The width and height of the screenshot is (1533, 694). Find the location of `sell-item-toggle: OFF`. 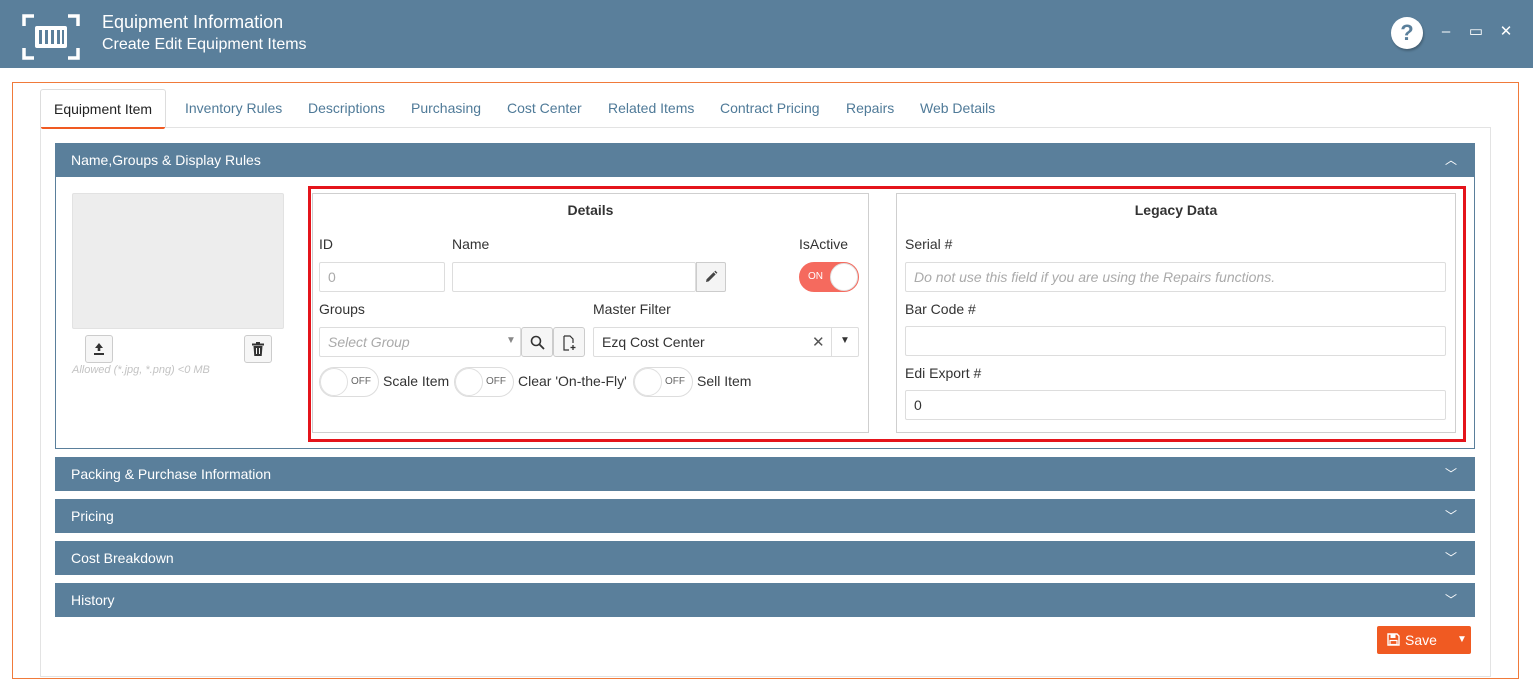

sell-item-toggle: OFF is located at coordinates (663, 382).